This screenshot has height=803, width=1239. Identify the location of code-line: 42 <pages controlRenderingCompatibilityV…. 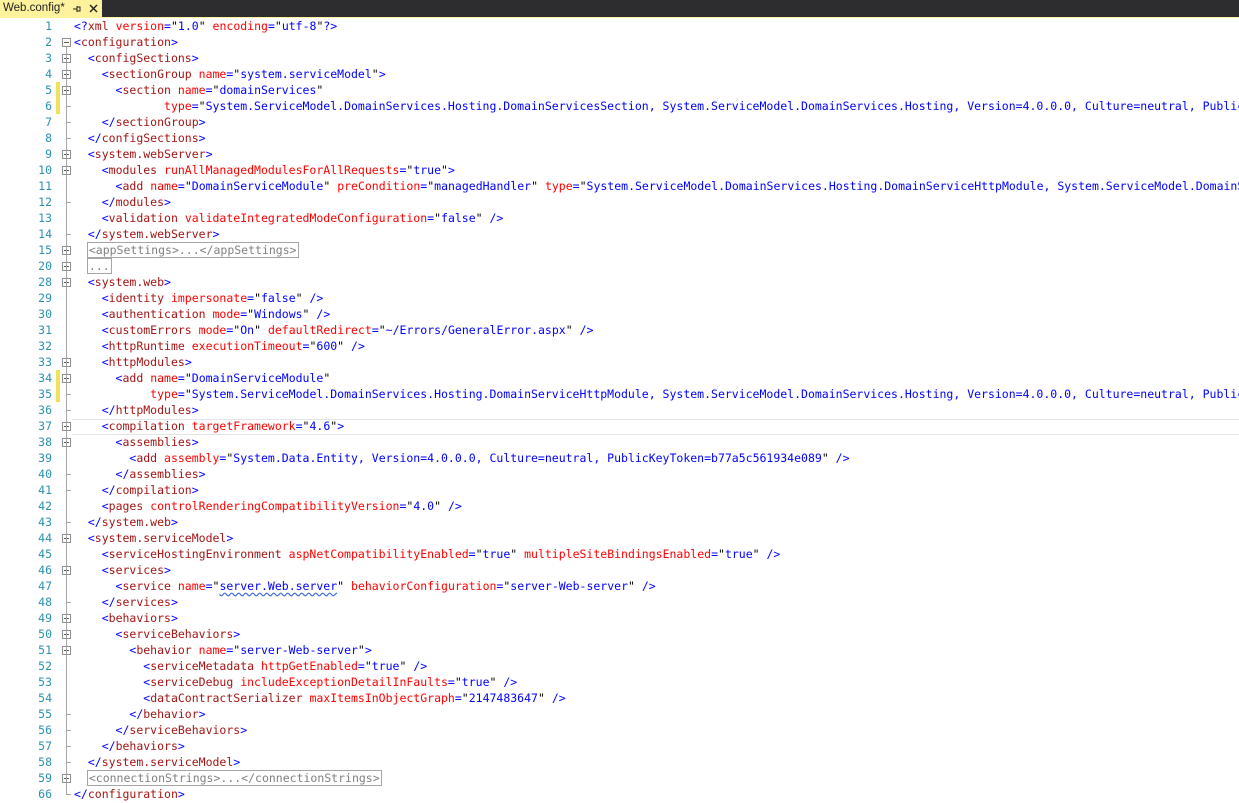
(619, 506).